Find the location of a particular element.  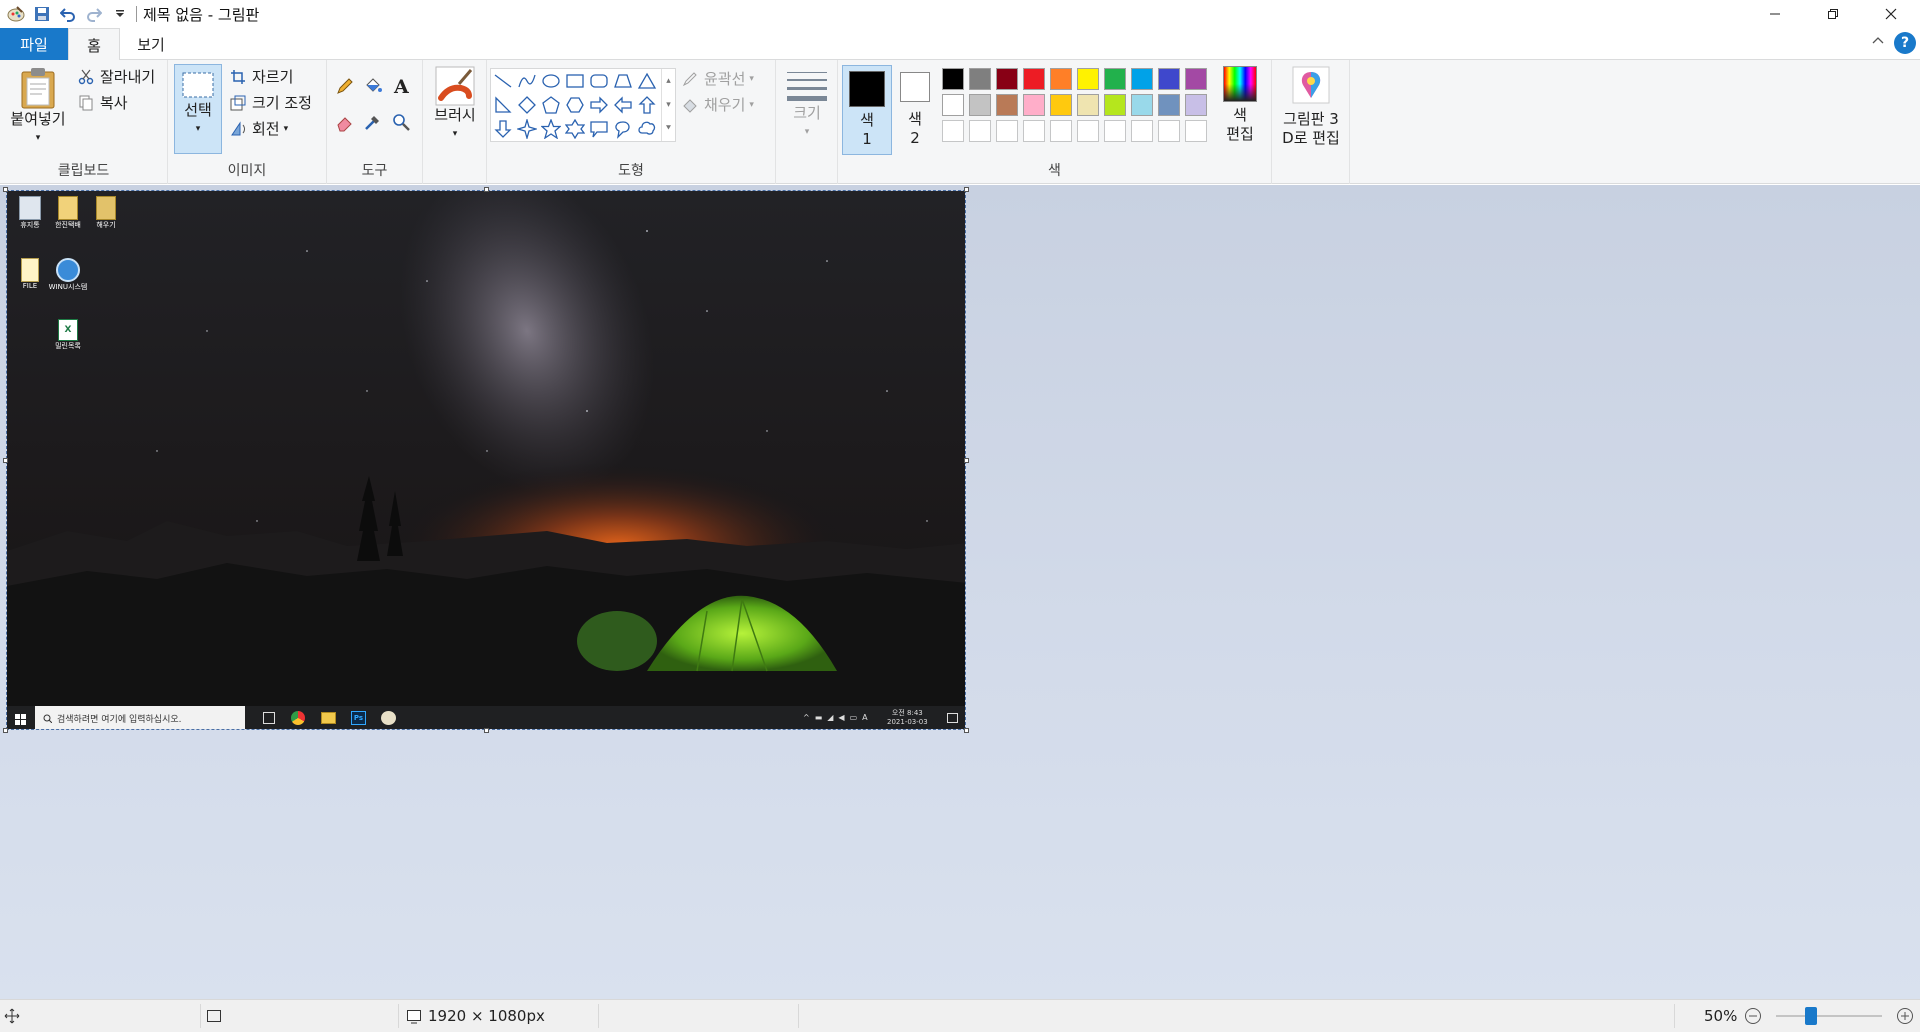

fill-button: 채우기 ▾ is located at coordinates (717, 104).